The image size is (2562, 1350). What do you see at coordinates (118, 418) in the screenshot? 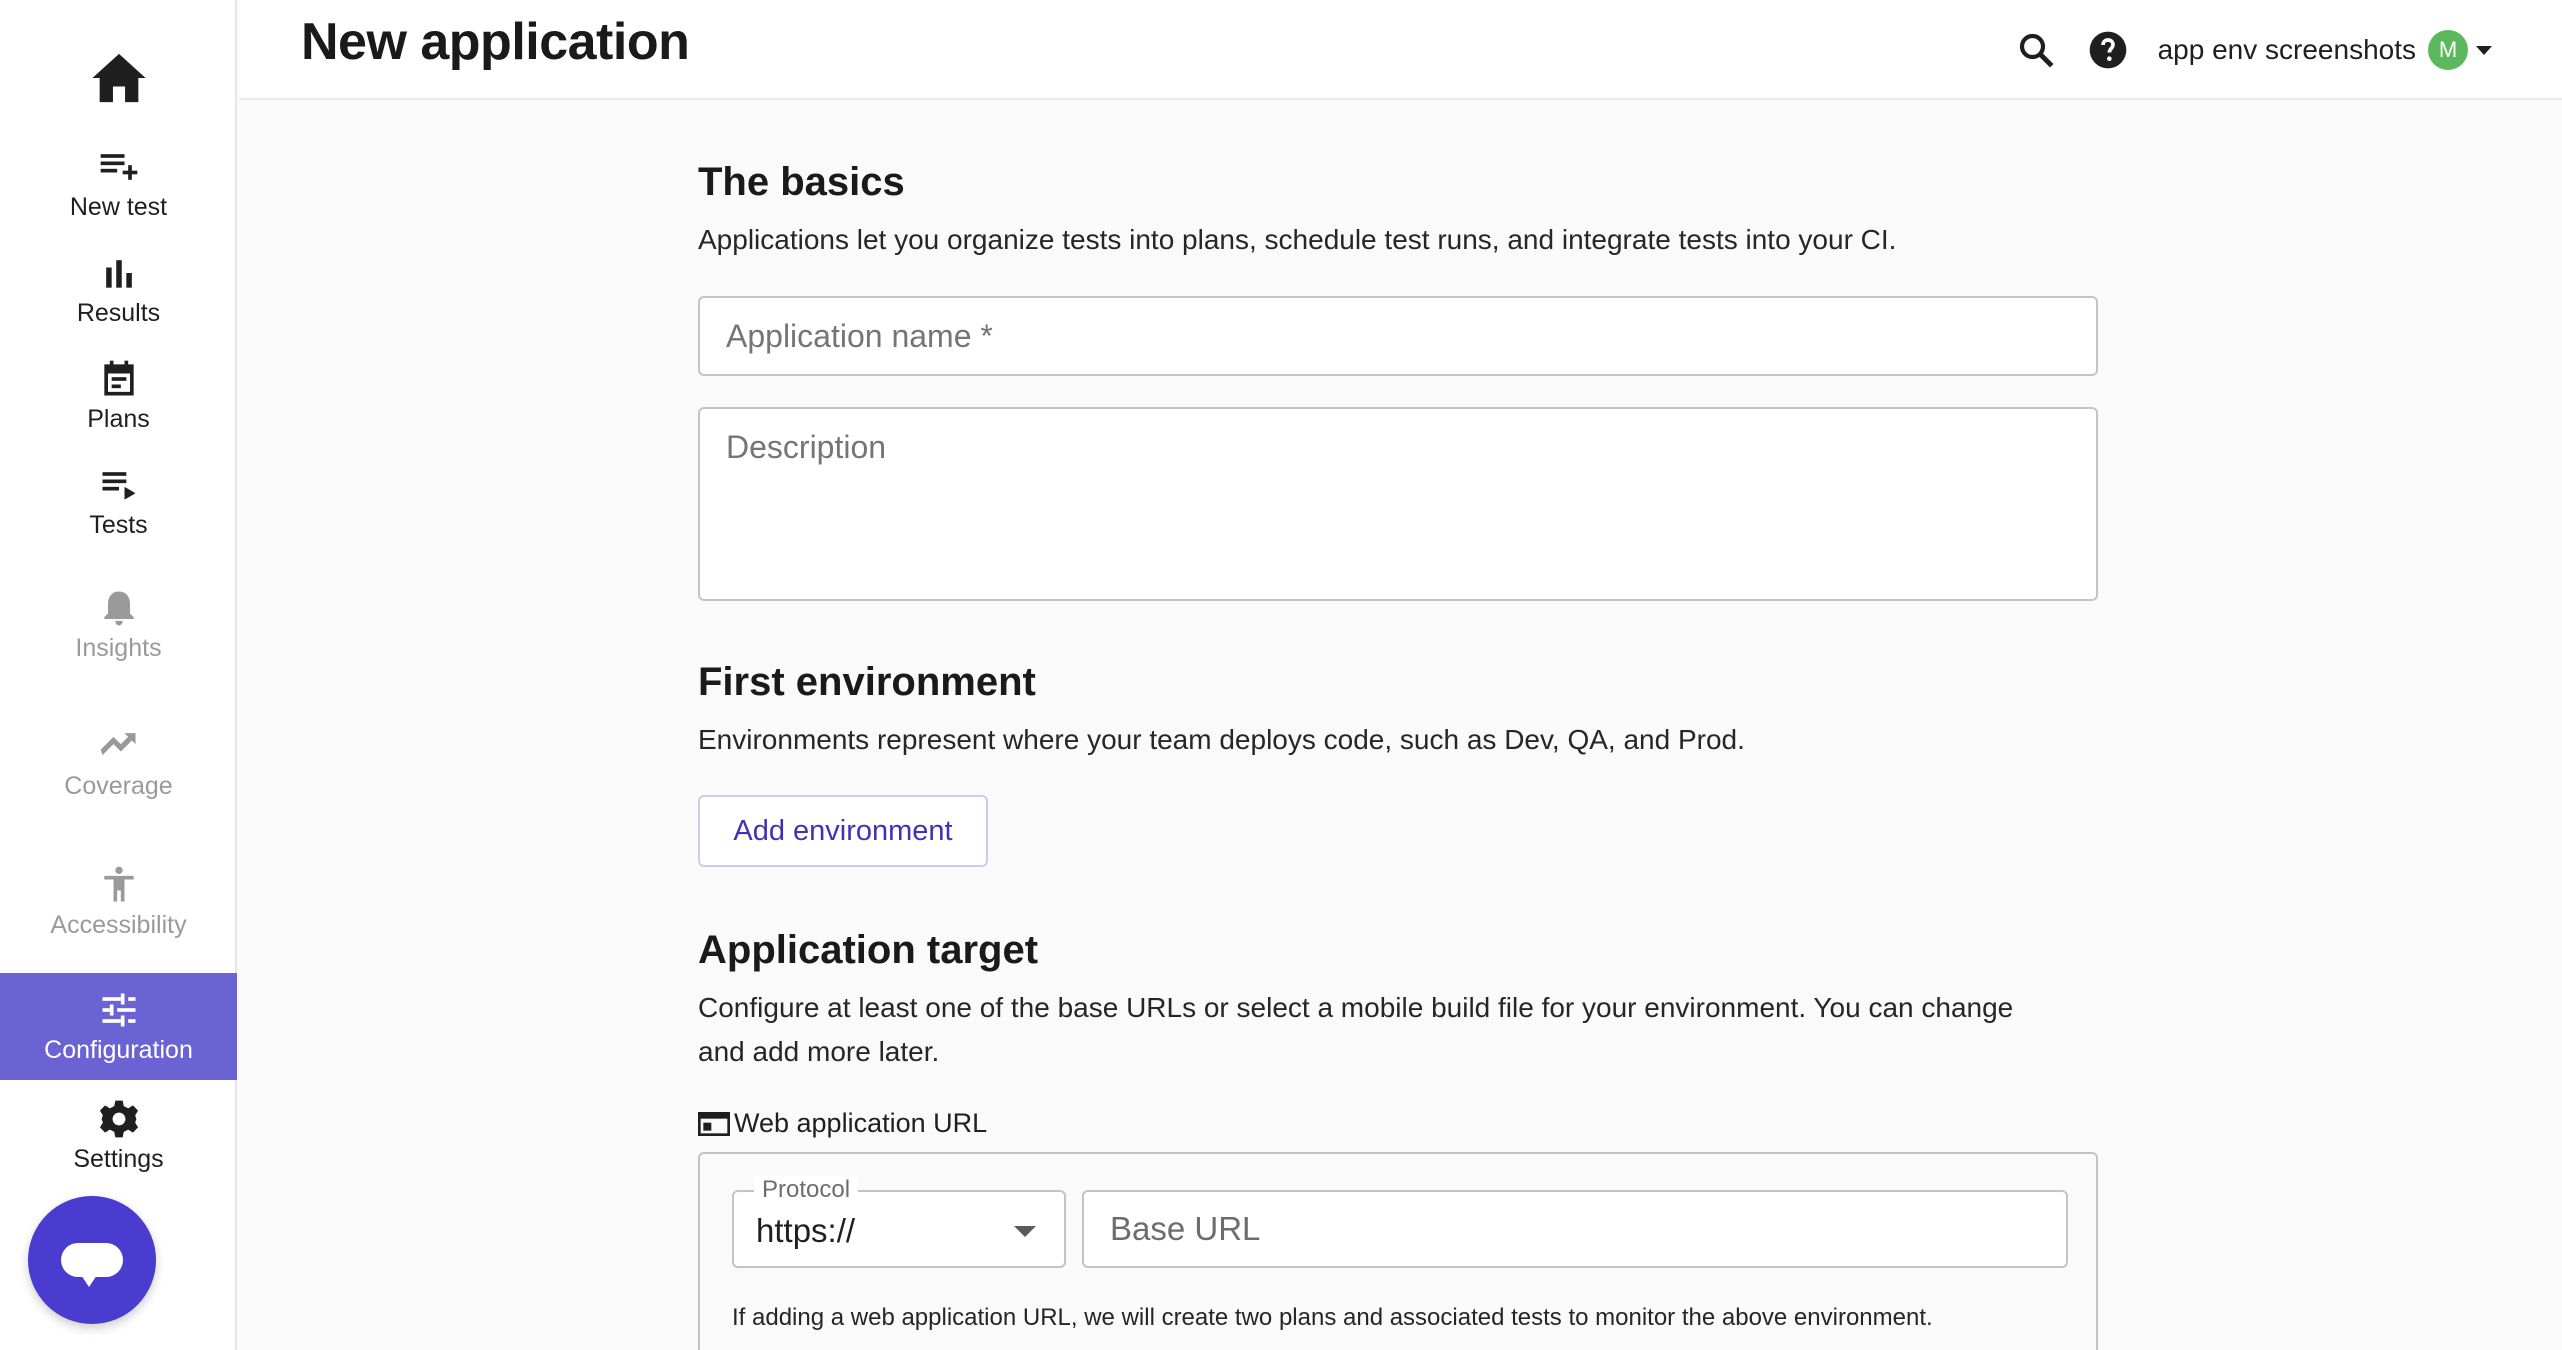
I see `nav-plans-label: Plans` at bounding box center [118, 418].